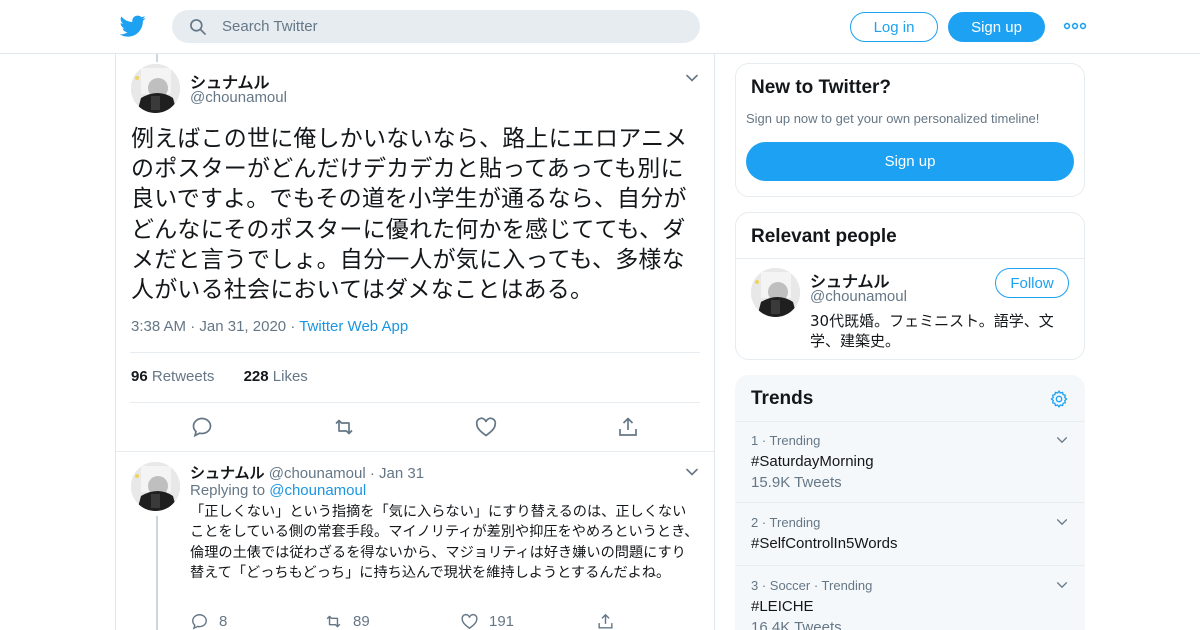  What do you see at coordinates (317, 473) in the screenshot?
I see `reply-author-handle: @chounamoul` at bounding box center [317, 473].